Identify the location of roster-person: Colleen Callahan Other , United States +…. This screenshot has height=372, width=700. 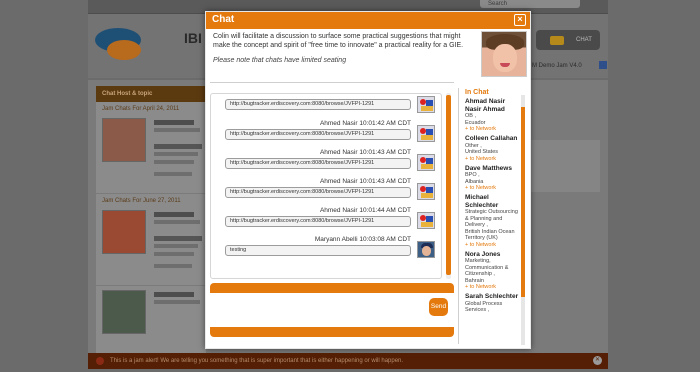
(493, 149).